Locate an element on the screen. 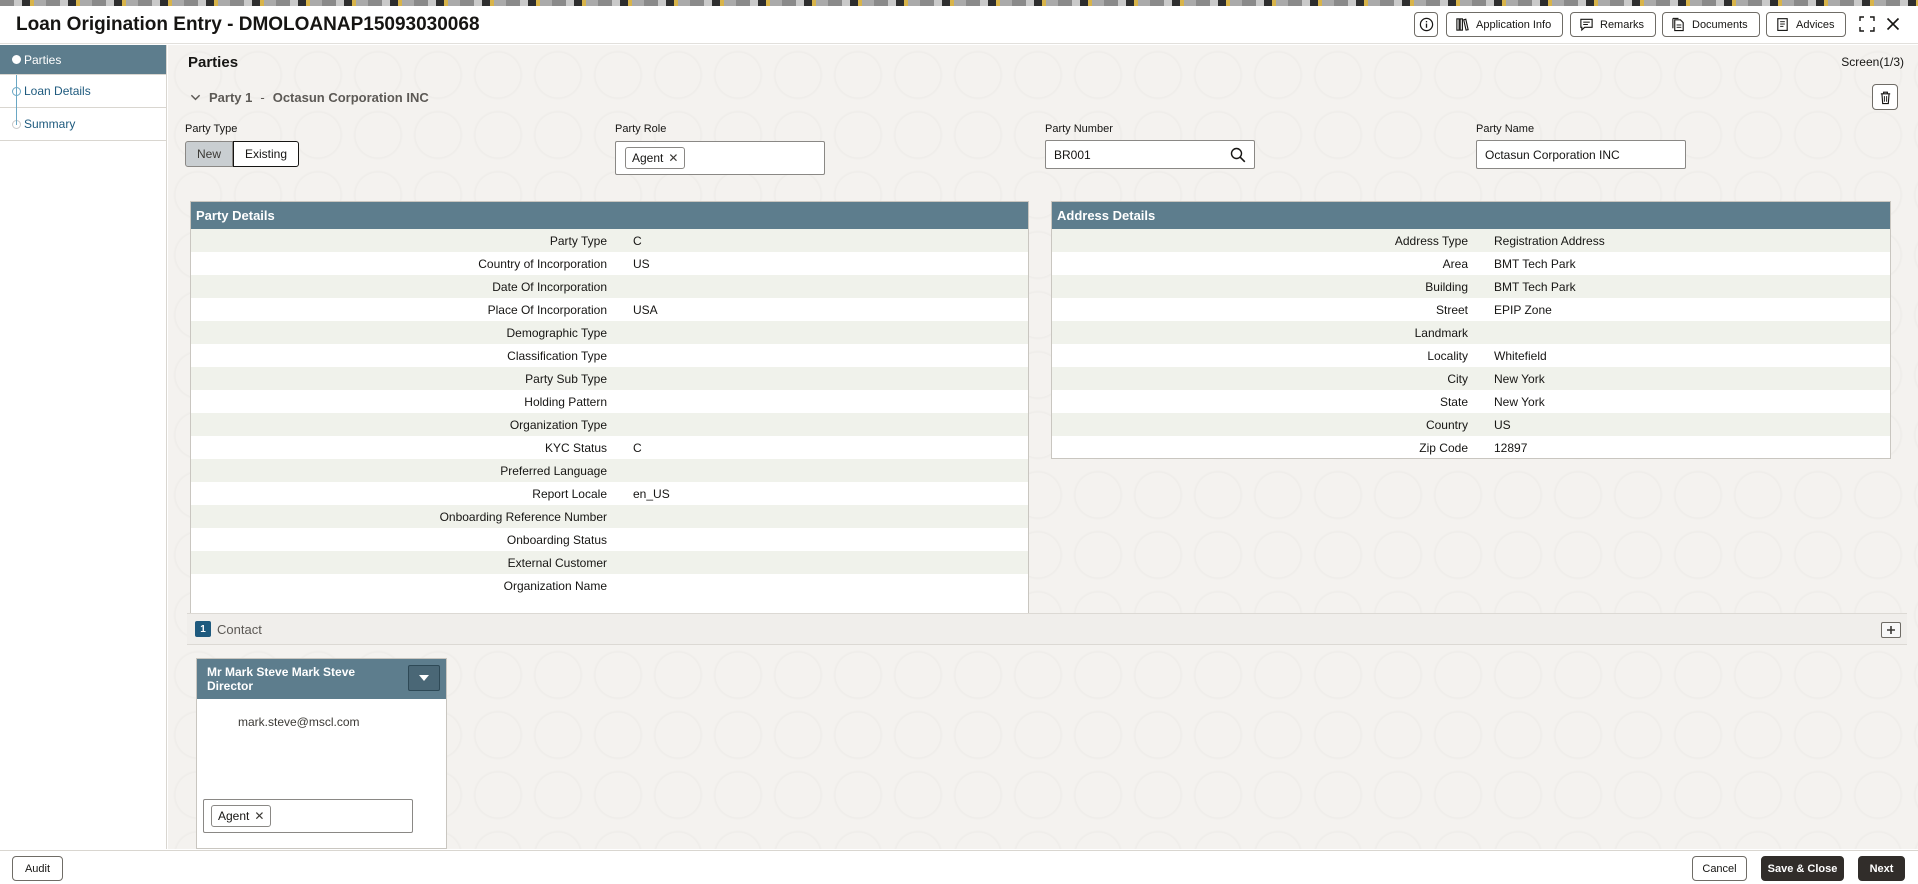 The image size is (1918, 884). screen-indicator: Screen(1/3) is located at coordinates (1872, 62).